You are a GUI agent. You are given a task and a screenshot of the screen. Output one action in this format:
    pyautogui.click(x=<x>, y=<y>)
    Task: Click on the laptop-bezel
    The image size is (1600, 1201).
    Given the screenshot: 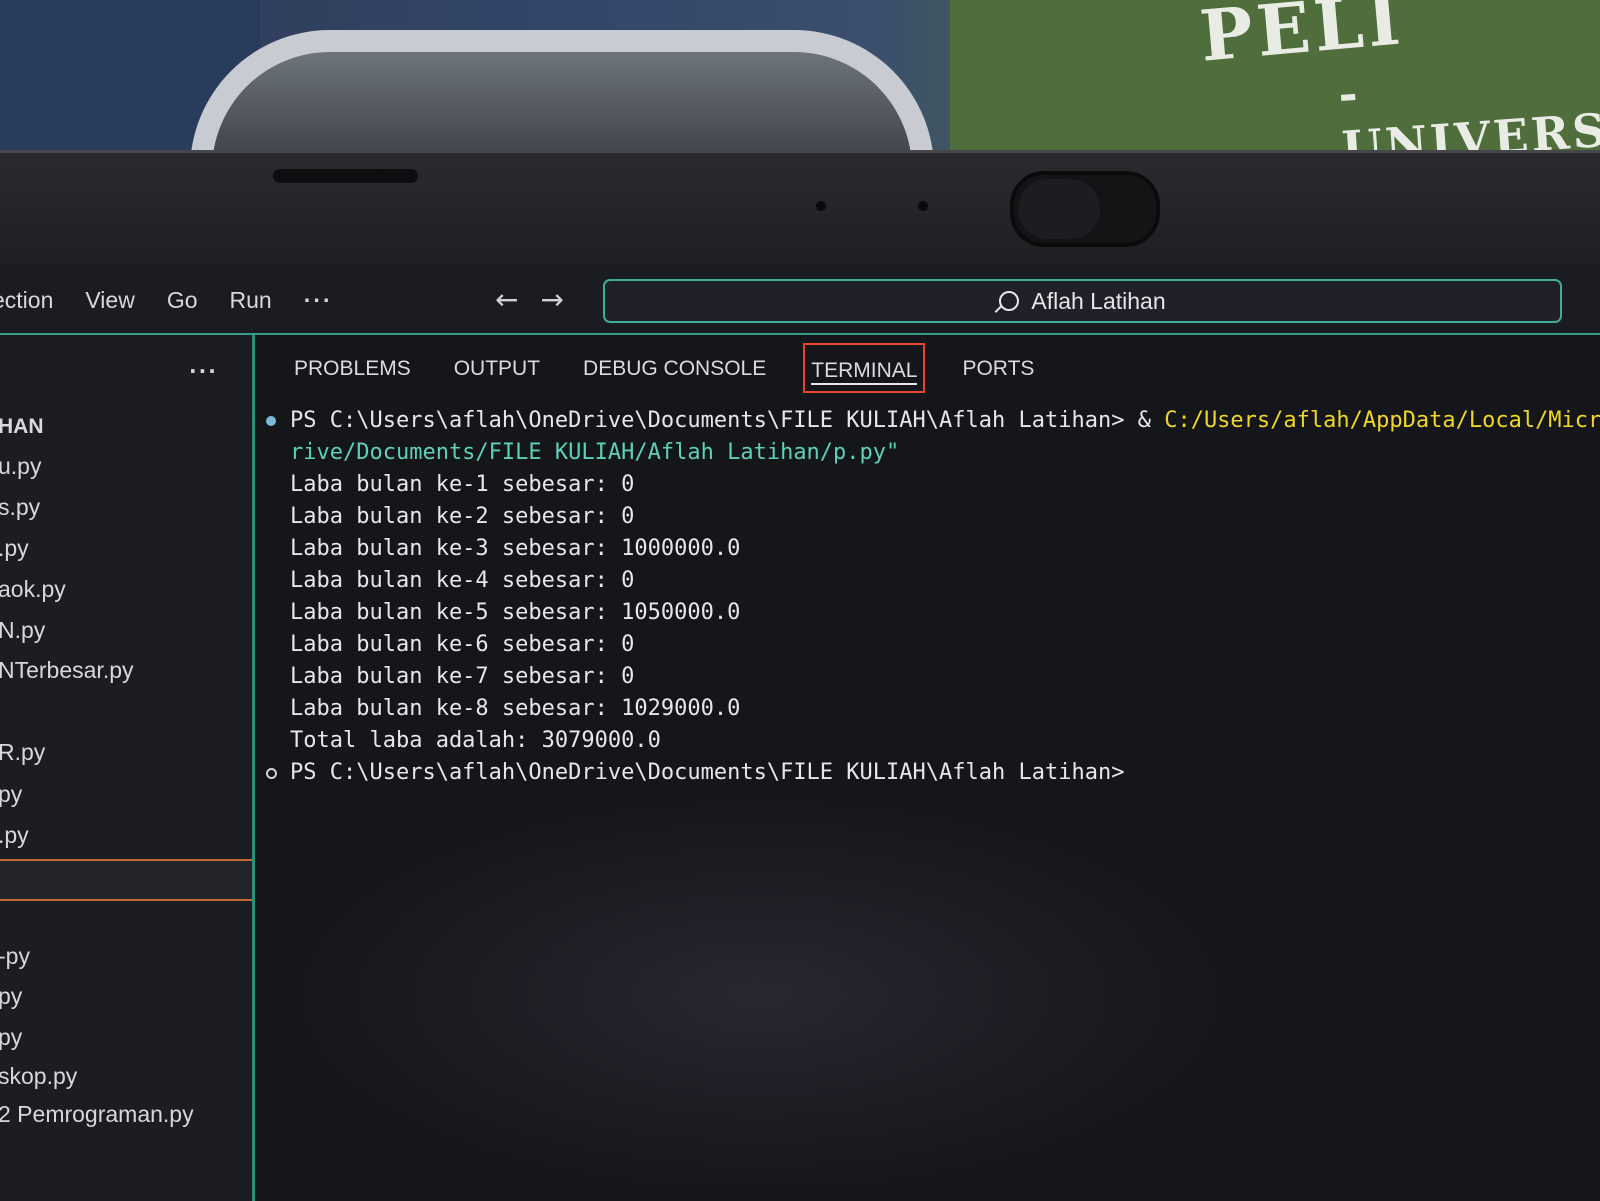 What is the action you would take?
    pyautogui.click(x=800, y=209)
    